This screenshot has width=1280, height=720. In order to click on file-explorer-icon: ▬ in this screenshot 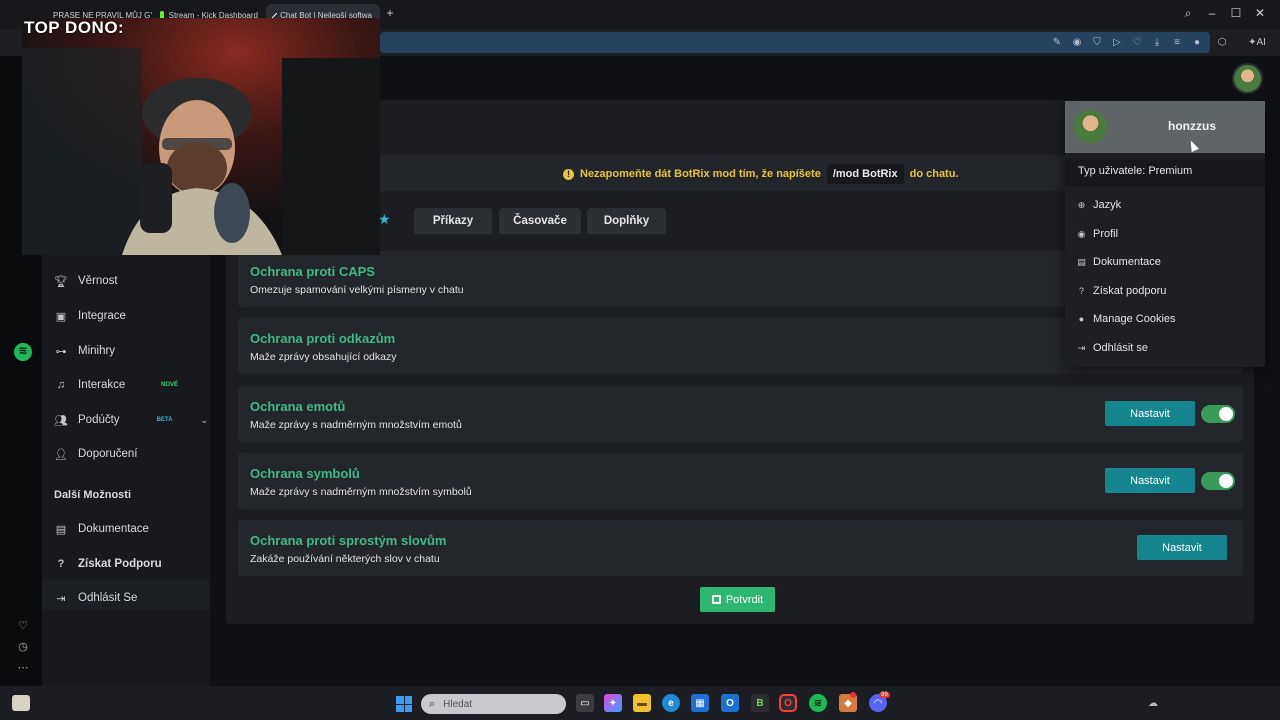, I will do `click(642, 703)`.